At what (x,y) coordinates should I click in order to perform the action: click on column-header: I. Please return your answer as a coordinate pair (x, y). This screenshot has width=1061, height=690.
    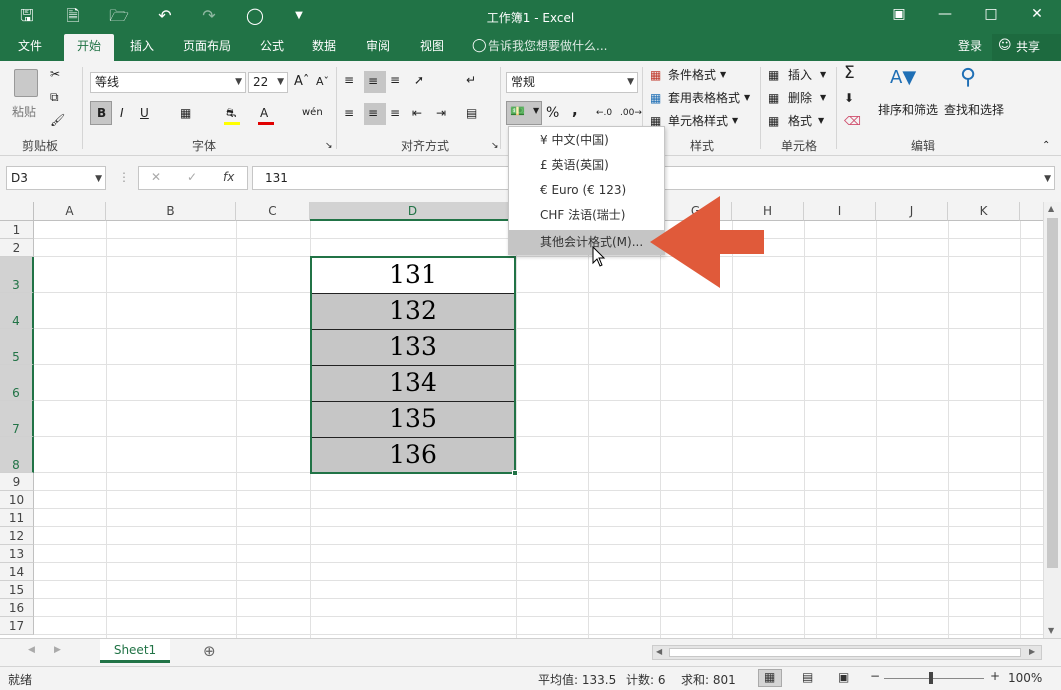
    Looking at the image, I should click on (840, 211).